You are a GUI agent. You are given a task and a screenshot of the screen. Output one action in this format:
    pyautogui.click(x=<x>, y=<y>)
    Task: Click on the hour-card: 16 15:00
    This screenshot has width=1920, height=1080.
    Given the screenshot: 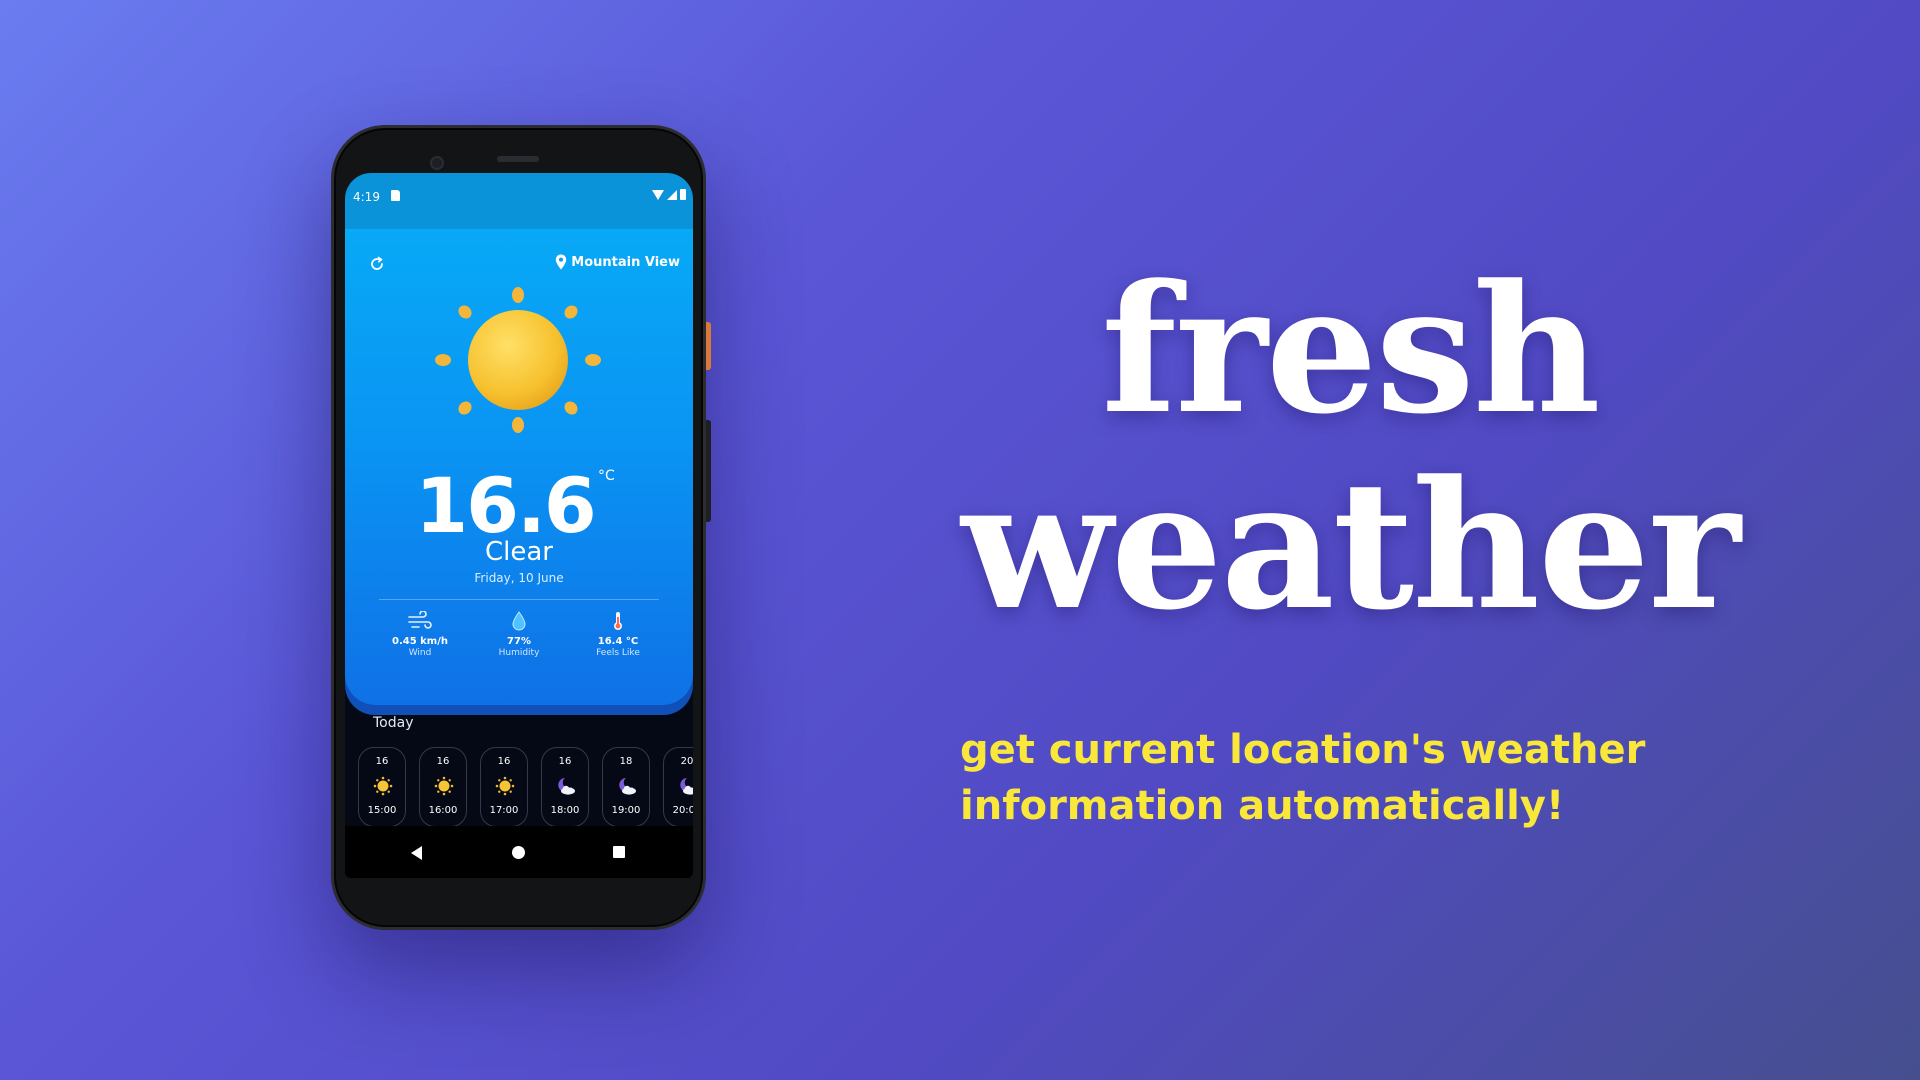 What is the action you would take?
    pyautogui.click(x=382, y=787)
    